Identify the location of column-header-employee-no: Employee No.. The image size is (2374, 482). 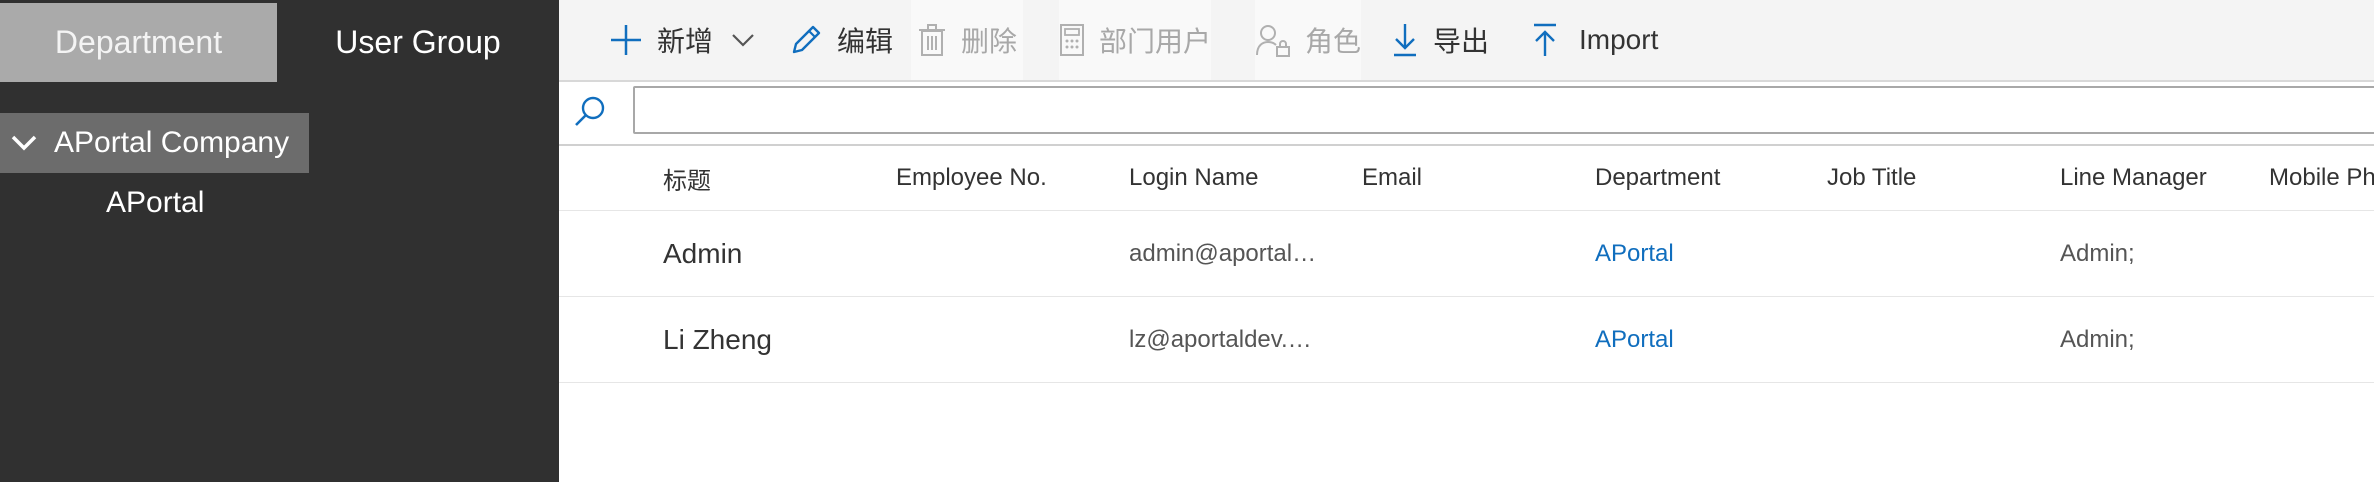
(971, 178).